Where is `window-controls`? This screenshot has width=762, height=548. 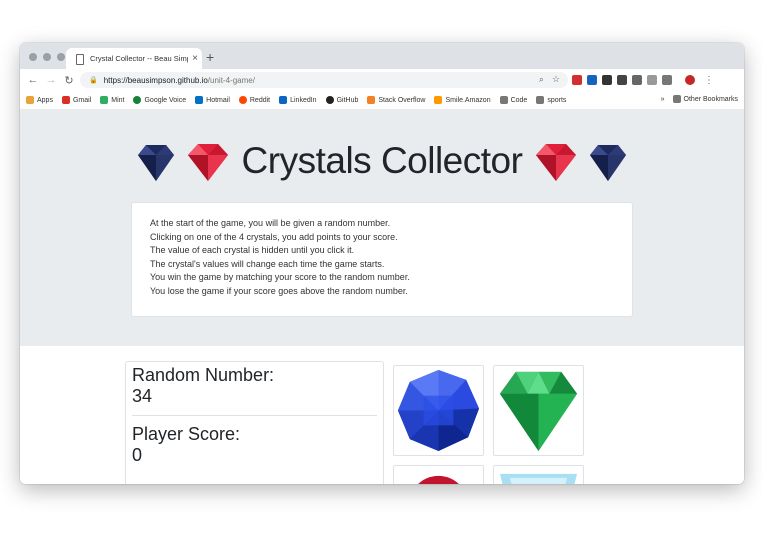 window-controls is located at coordinates (47, 57).